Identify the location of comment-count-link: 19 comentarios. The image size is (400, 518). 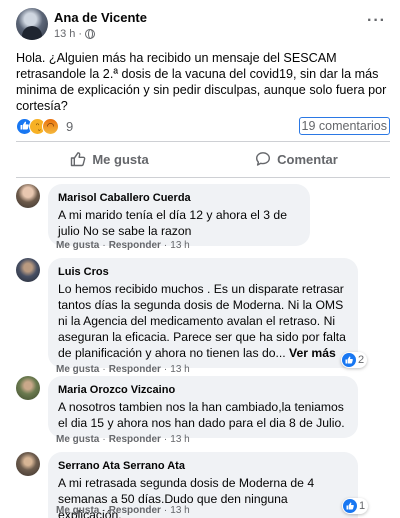
(344, 126).